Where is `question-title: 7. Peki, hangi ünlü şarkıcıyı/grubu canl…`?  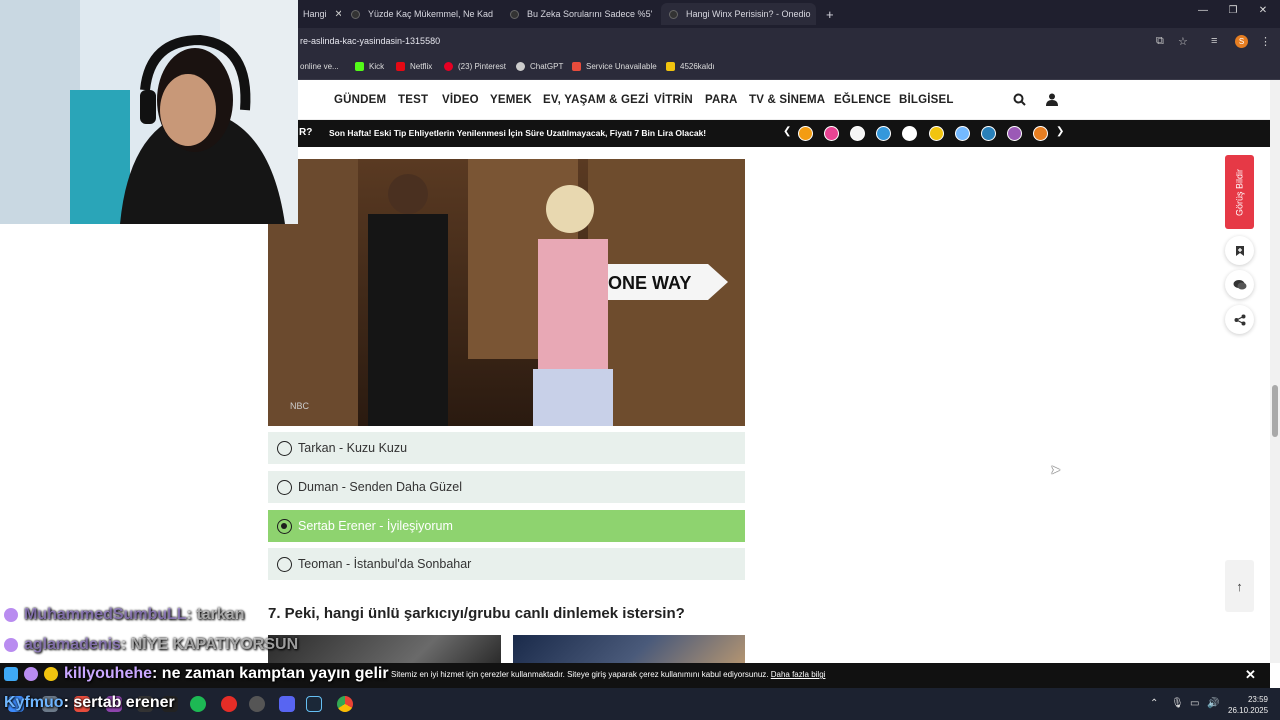
question-title: 7. Peki, hangi ünlü şarkıcıyı/grubu canl… is located at coordinates (476, 613).